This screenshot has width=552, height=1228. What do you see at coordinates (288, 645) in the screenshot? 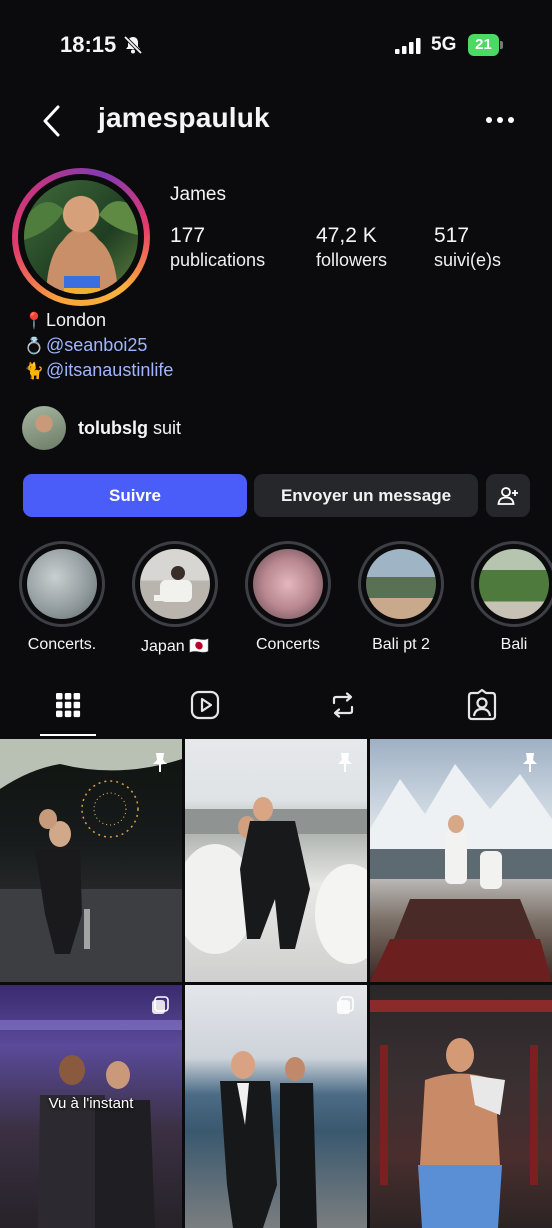
I see `highlight-label: Concerts` at bounding box center [288, 645].